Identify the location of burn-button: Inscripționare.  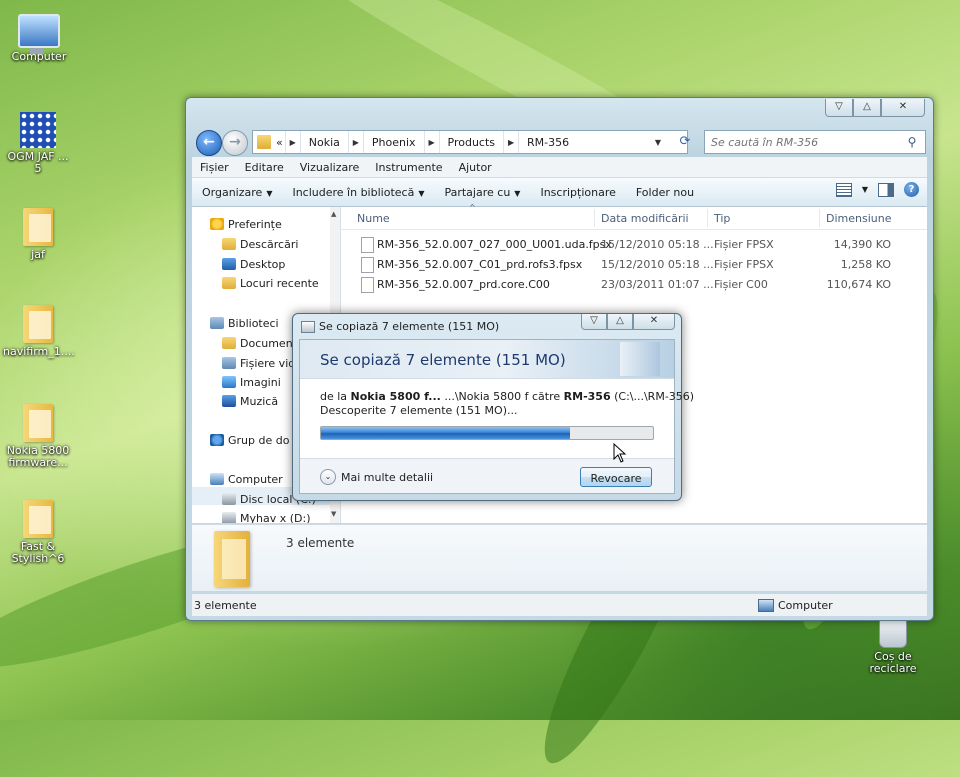
(577, 192).